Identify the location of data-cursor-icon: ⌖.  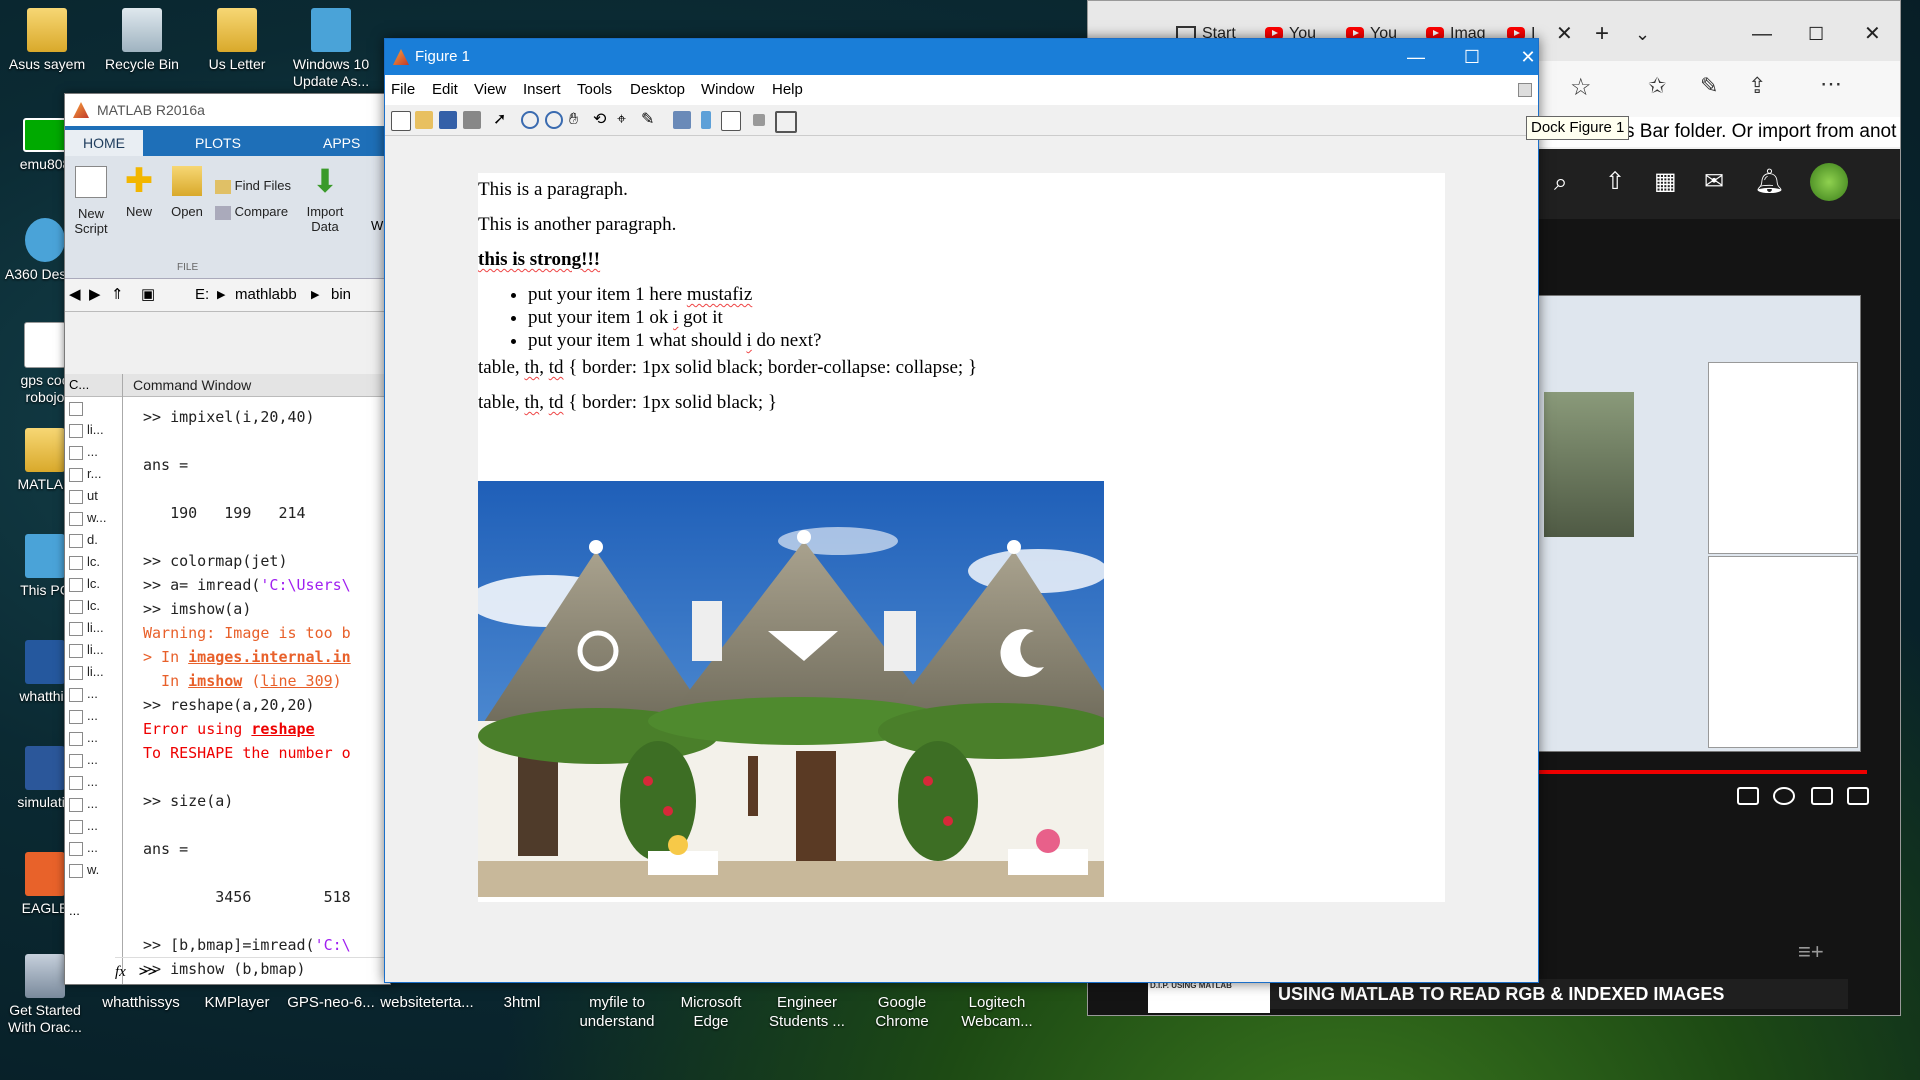
(626, 120).